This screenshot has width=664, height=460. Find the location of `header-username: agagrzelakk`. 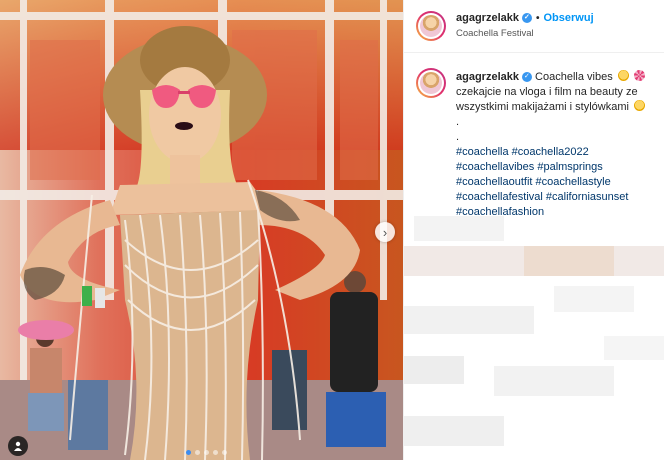

header-username: agagrzelakk is located at coordinates (487, 18).